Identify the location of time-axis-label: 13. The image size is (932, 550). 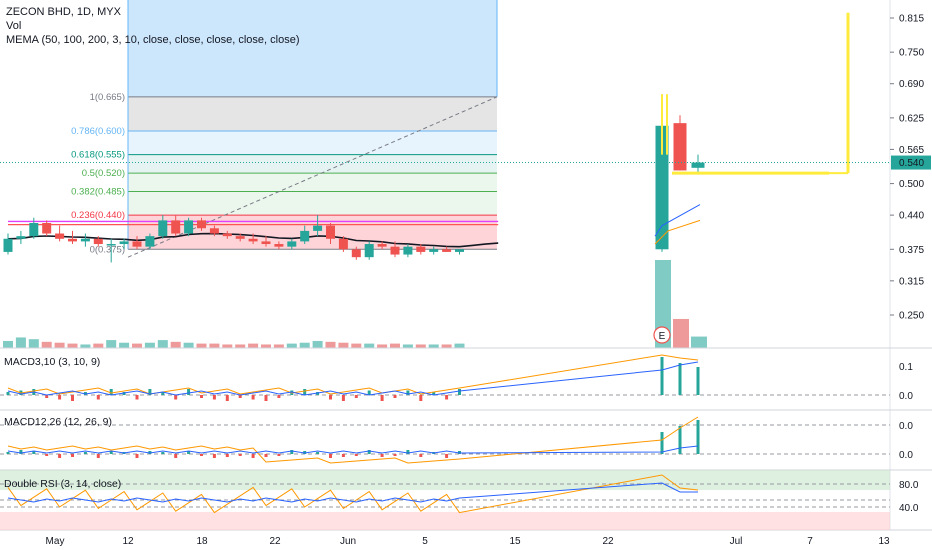
(884, 541).